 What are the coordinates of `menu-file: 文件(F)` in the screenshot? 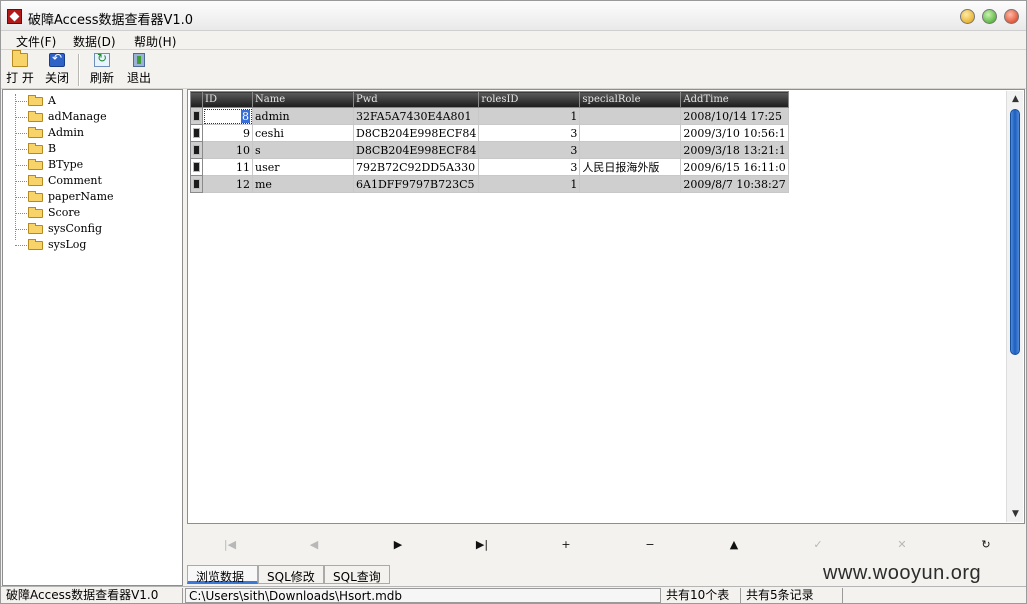 It's located at (36, 41).